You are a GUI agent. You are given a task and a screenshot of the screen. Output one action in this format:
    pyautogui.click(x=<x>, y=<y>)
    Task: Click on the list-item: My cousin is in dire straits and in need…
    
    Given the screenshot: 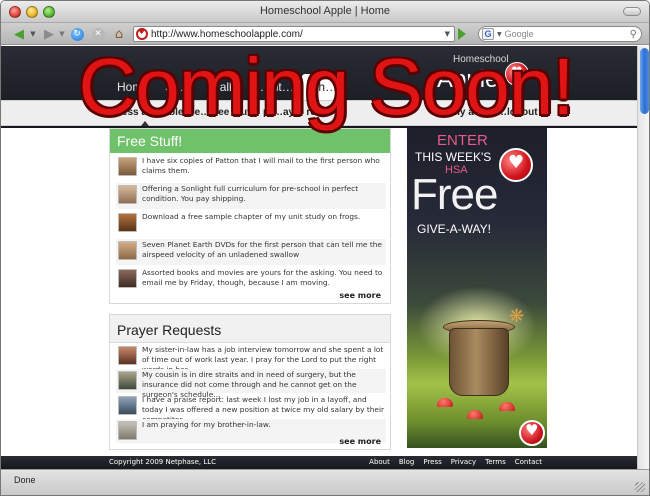 What is the action you would take?
    pyautogui.click(x=251, y=384)
    